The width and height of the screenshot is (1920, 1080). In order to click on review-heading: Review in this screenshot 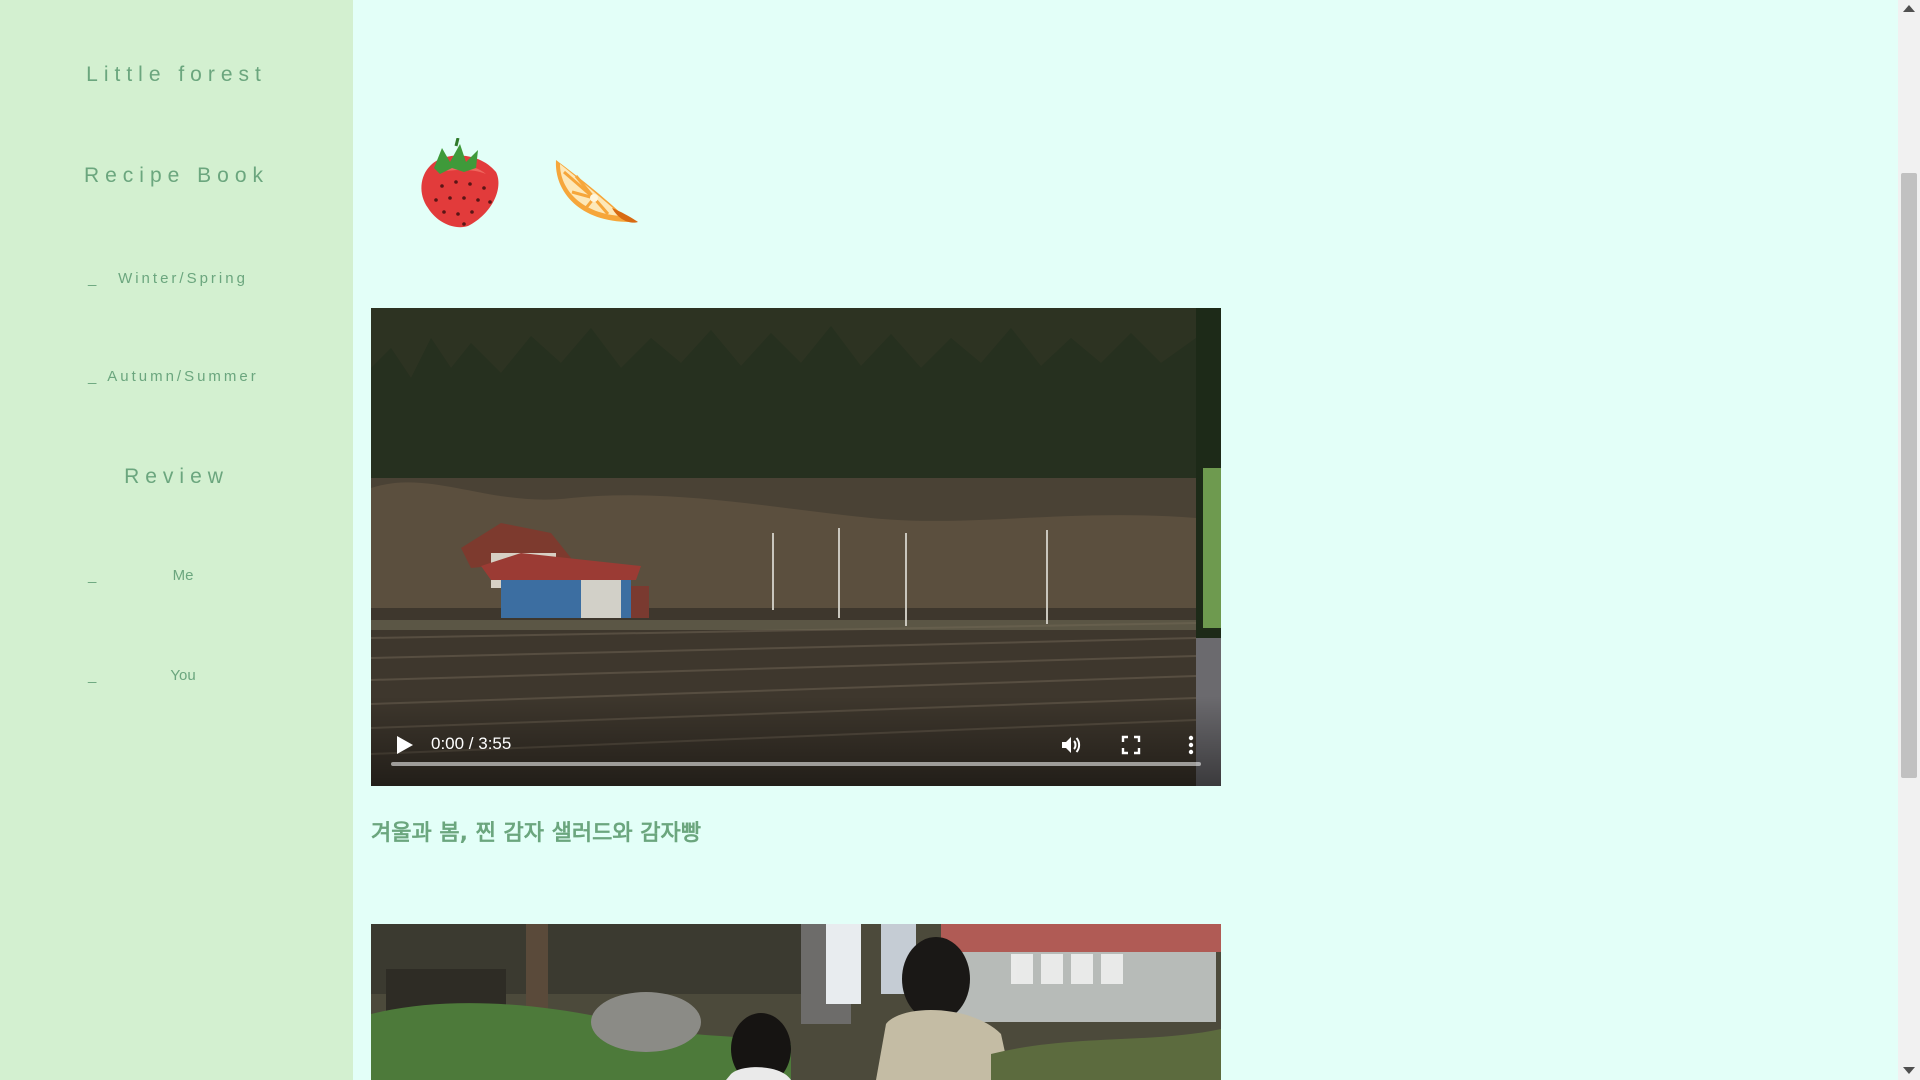, I will do `click(176, 477)`.